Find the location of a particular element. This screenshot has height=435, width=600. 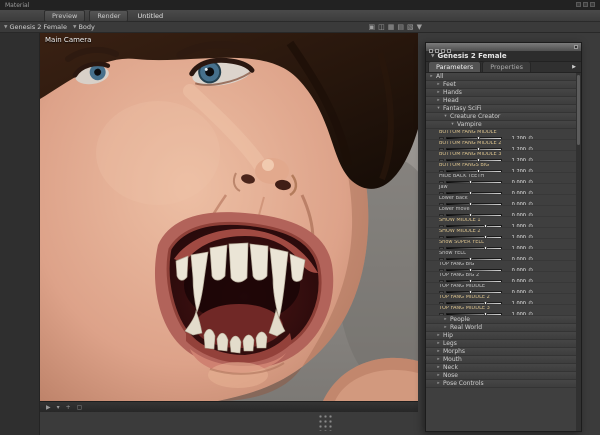

morph-label: SHOW MIDDLE 2 is located at coordinates (460, 231).